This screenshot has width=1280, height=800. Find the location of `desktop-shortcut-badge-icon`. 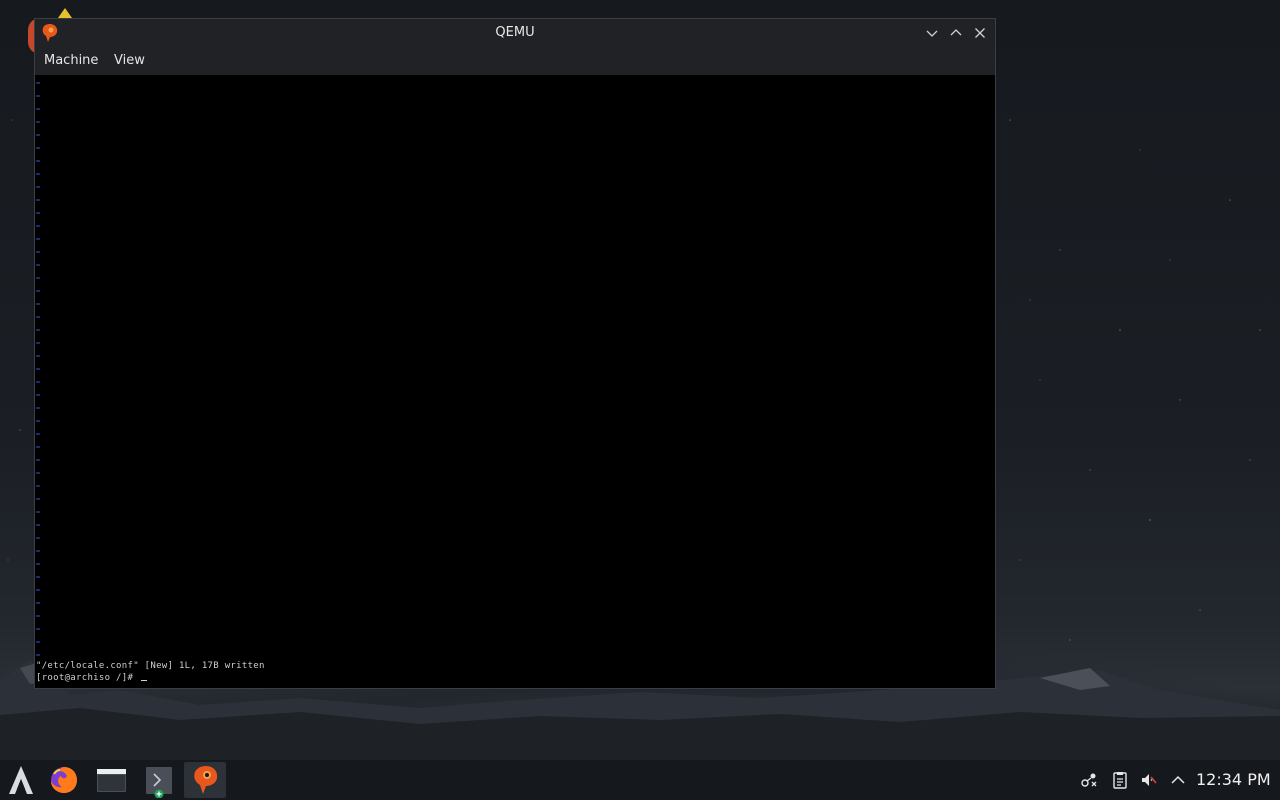

desktop-shortcut-badge-icon is located at coordinates (65, 13).